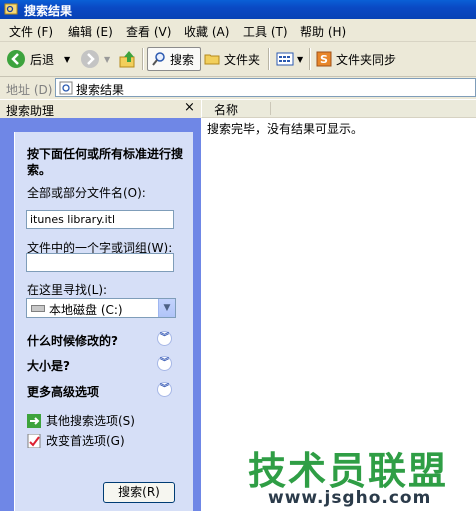  I want to click on address-input: 搜索结果, so click(265, 87).